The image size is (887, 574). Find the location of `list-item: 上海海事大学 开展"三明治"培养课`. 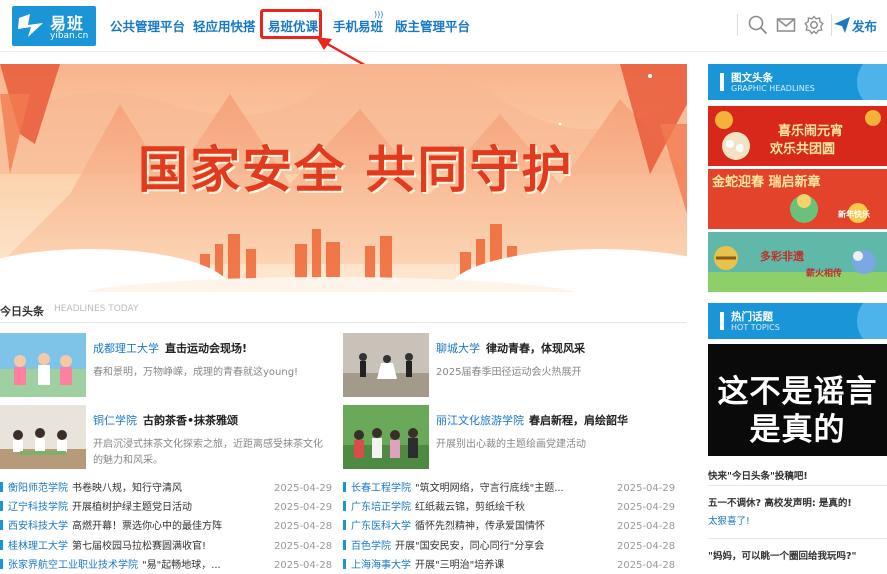

list-item: 上海海事大学 开展"三明治"培养课 is located at coordinates (423, 566).